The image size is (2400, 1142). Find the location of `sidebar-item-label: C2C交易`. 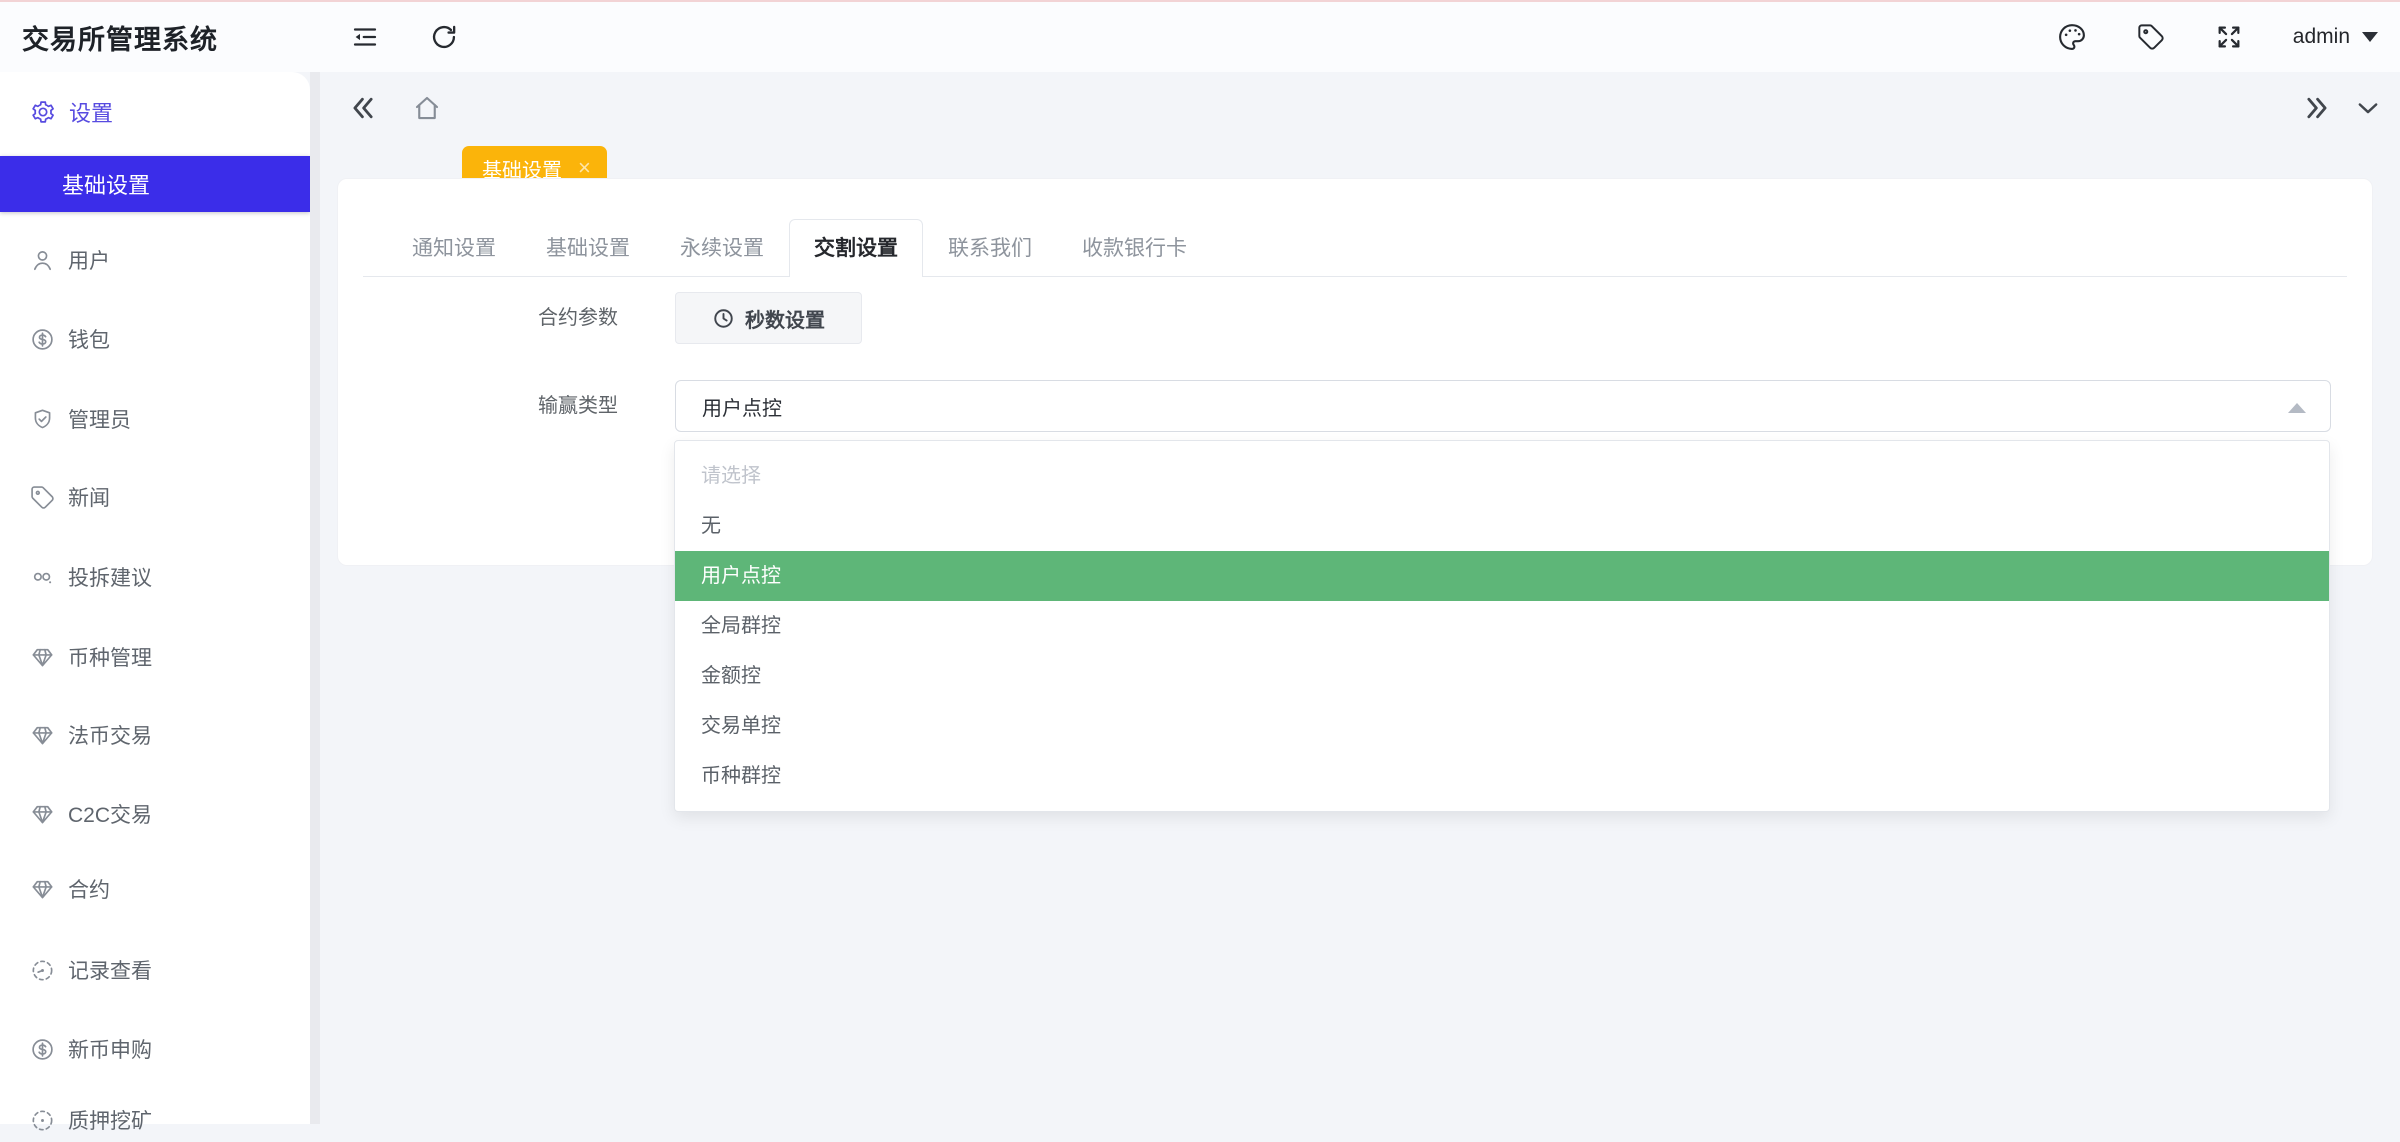

sidebar-item-label: C2C交易 is located at coordinates (110, 815).